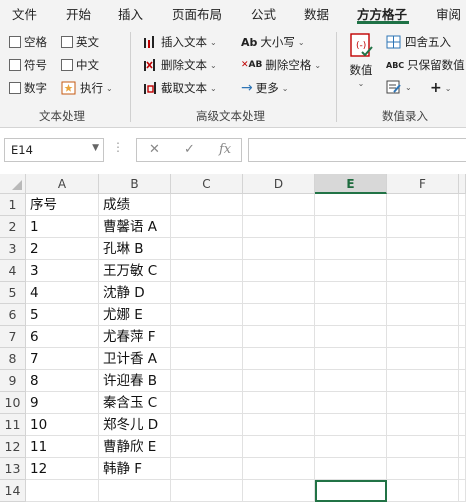 The height and width of the screenshot is (502, 466). What do you see at coordinates (62, 337) in the screenshot?
I see `cell-a7: 6` at bounding box center [62, 337].